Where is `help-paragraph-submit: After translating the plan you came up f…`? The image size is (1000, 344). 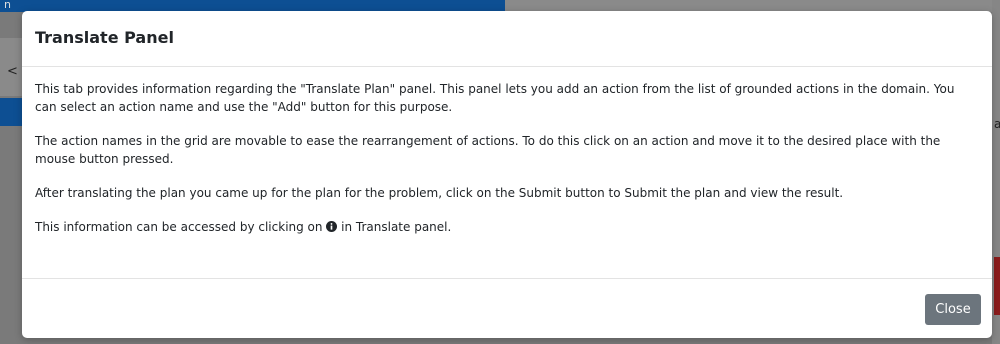
help-paragraph-submit: After translating the plan you came up f… is located at coordinates (439, 193).